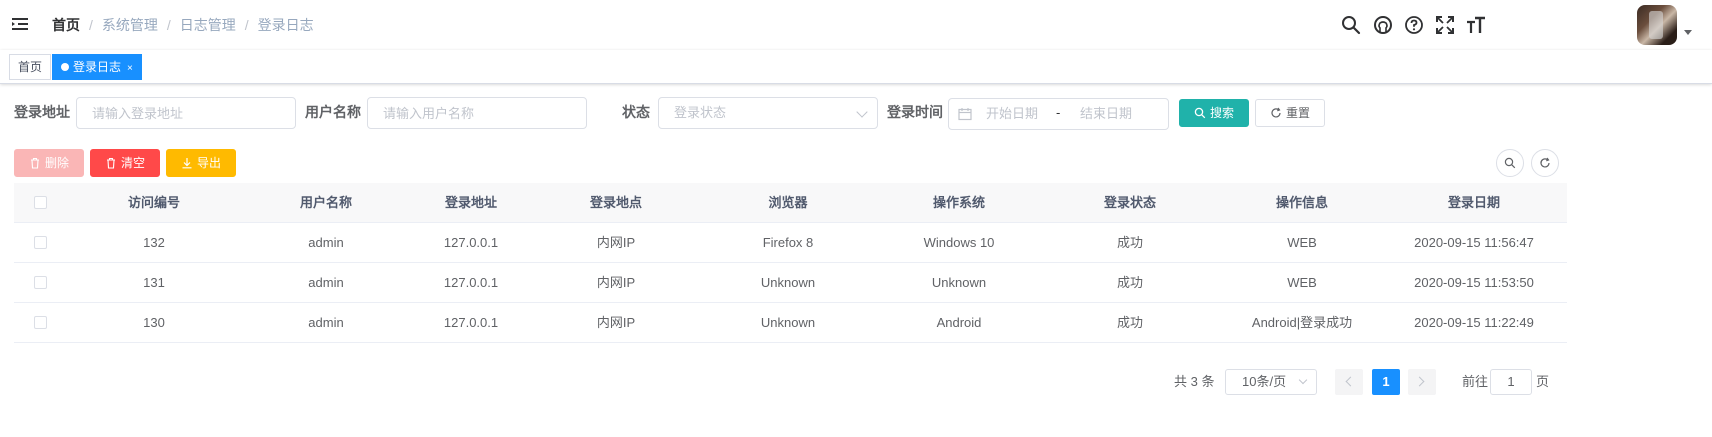 The image size is (1712, 437). I want to click on login-time-label: 登录时间, so click(915, 112).